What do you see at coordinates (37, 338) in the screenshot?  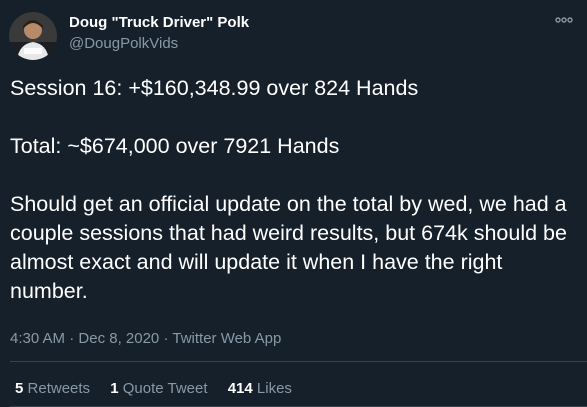 I see `tweet-time: 4:30 AM` at bounding box center [37, 338].